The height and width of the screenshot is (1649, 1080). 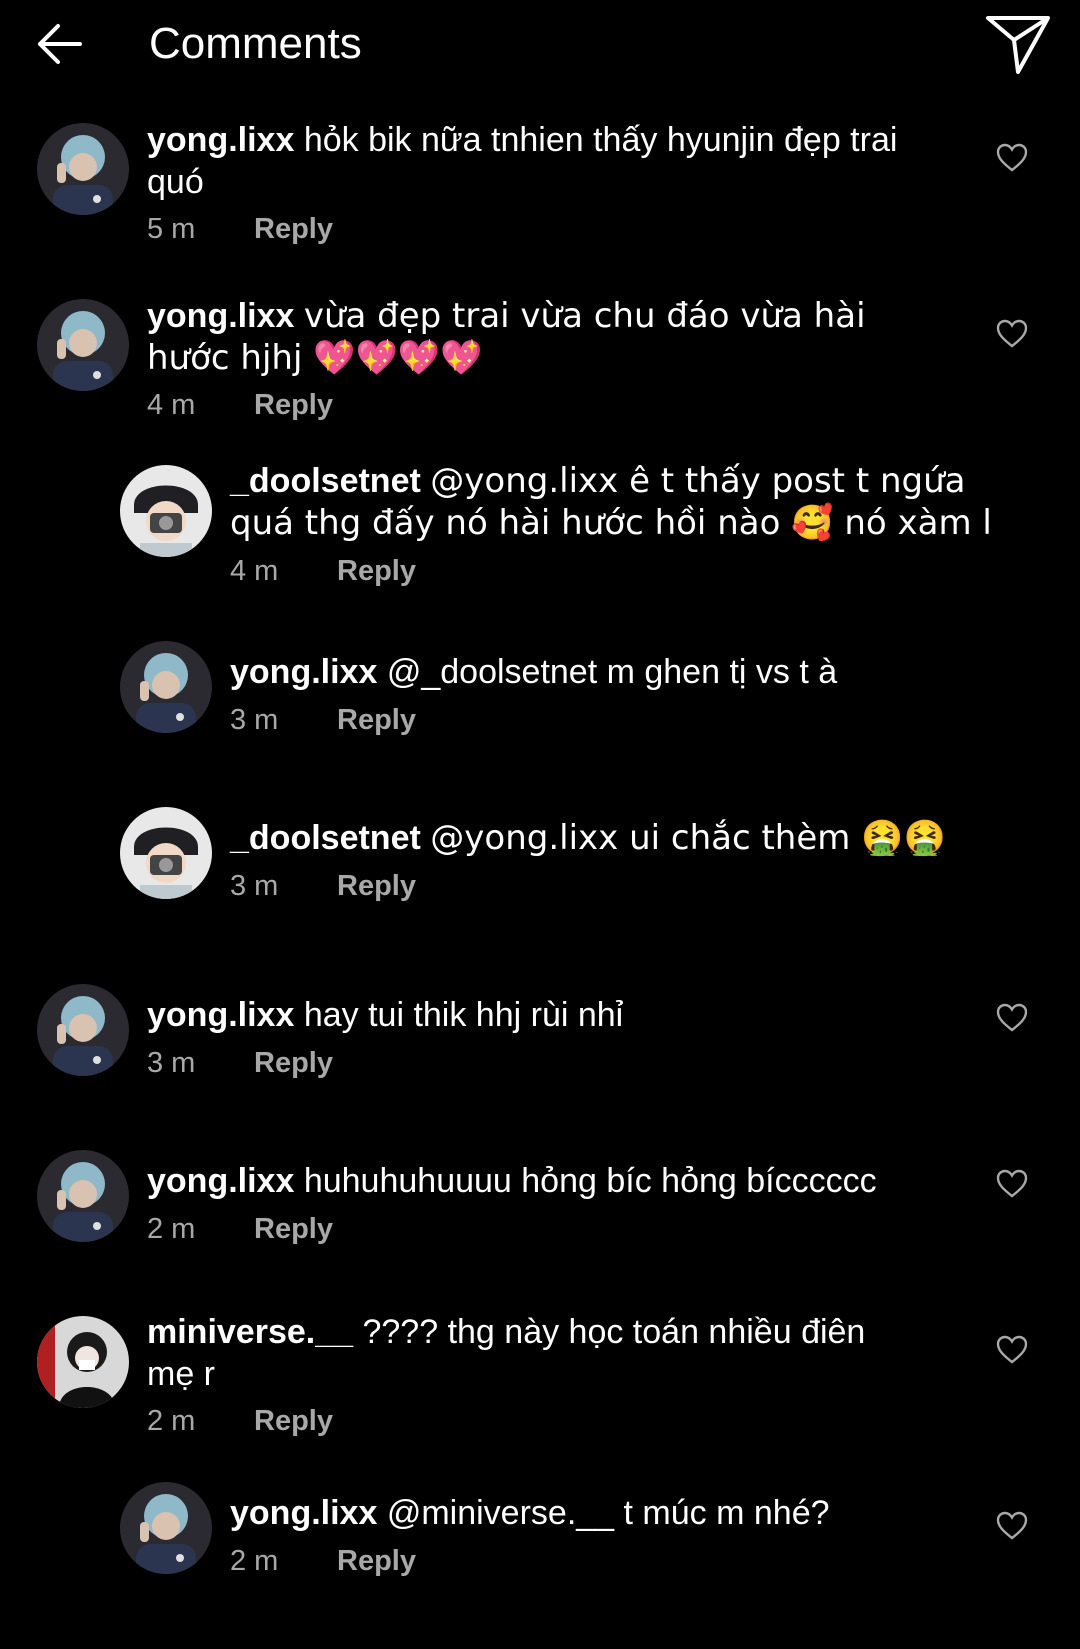 What do you see at coordinates (540, 45) in the screenshot?
I see `header: Comments` at bounding box center [540, 45].